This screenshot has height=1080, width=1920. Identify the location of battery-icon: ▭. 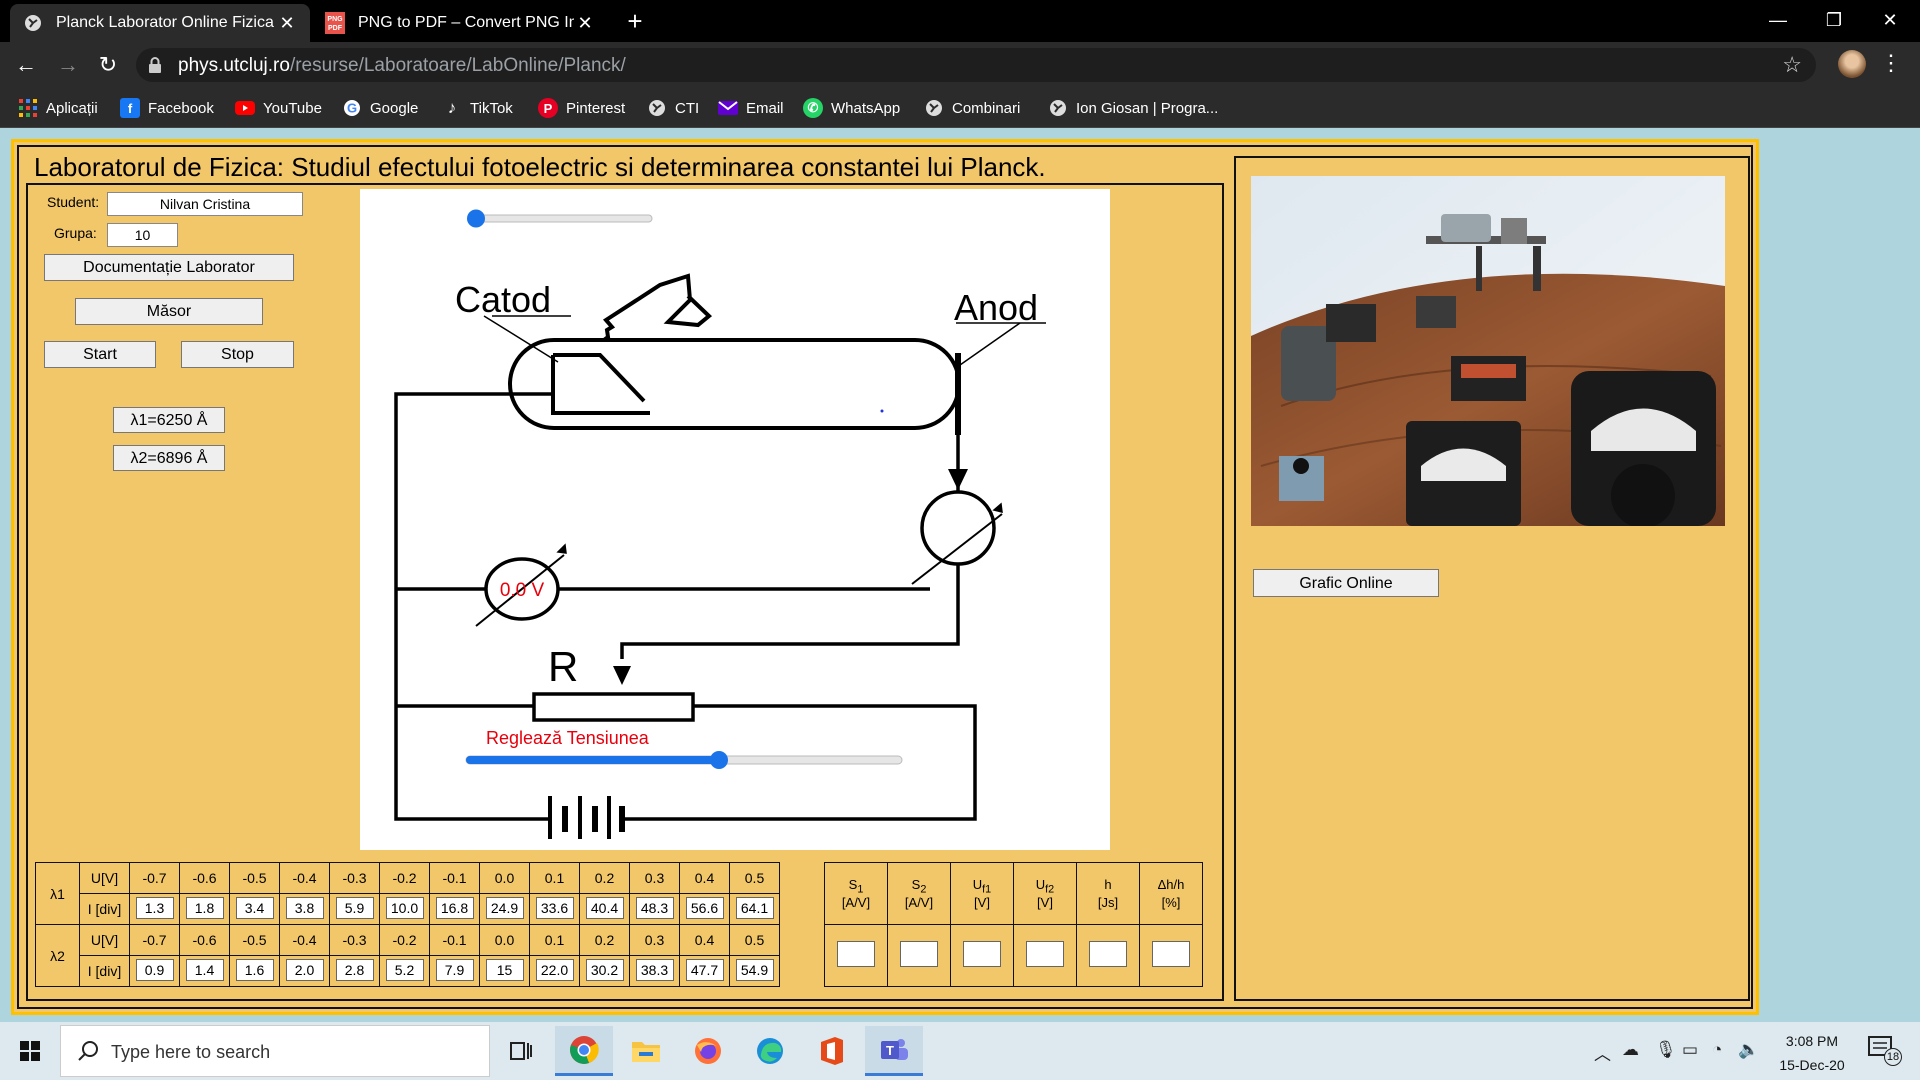
(1690, 1050).